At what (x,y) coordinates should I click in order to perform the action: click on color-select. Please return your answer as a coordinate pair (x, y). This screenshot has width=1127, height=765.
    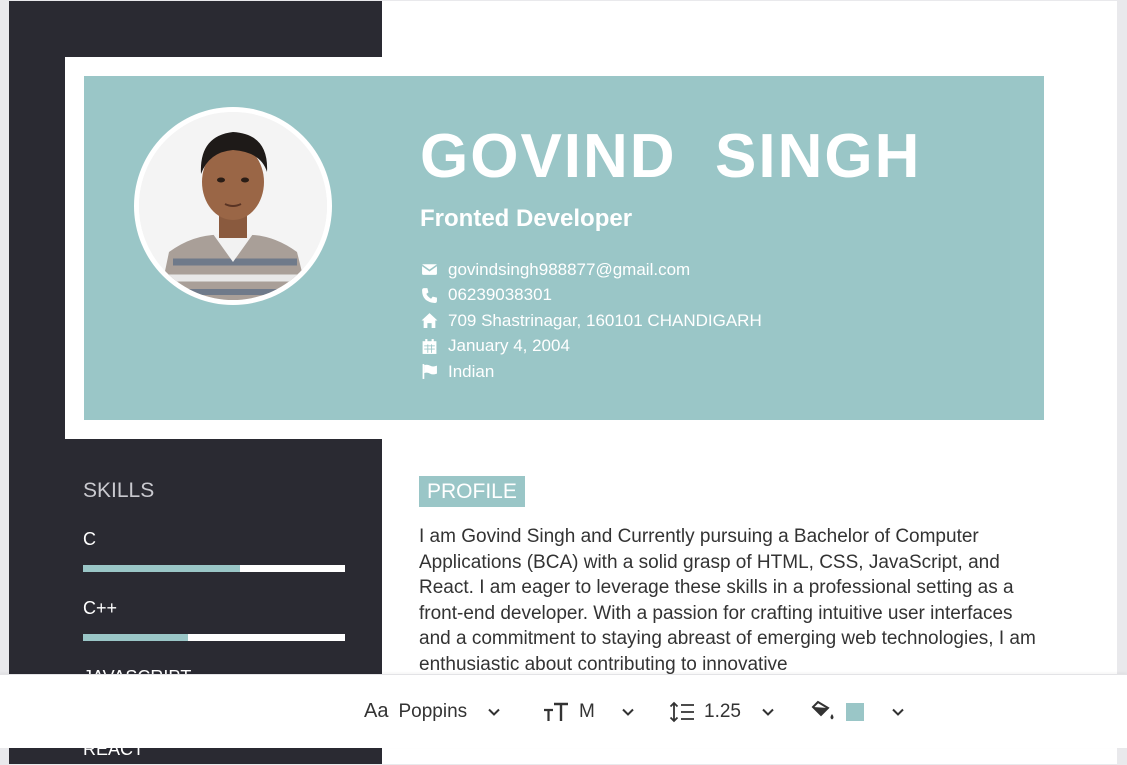
    Looking at the image, I should click on (857, 711).